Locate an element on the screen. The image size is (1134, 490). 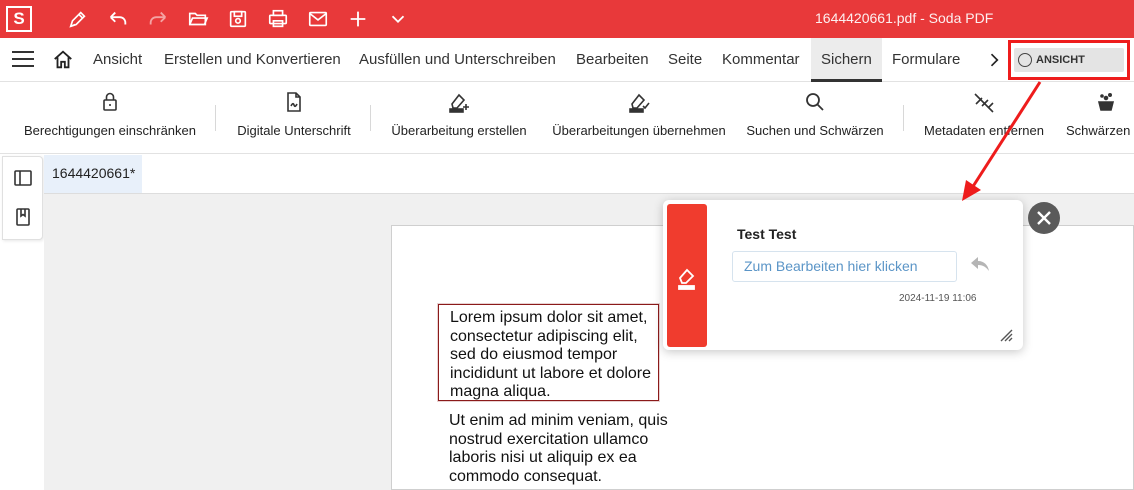
tool-label: Metadaten entfernen is located at coordinates (984, 130).